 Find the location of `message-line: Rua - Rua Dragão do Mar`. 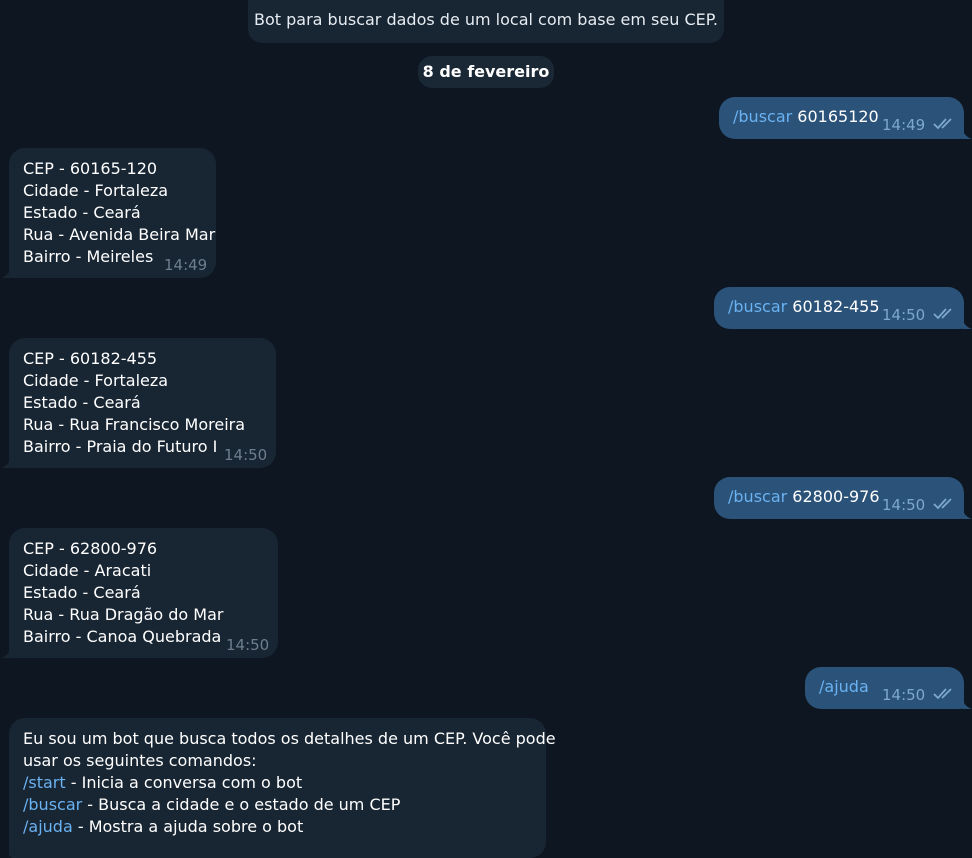

message-line: Rua - Rua Dragão do Mar is located at coordinates (123, 614).